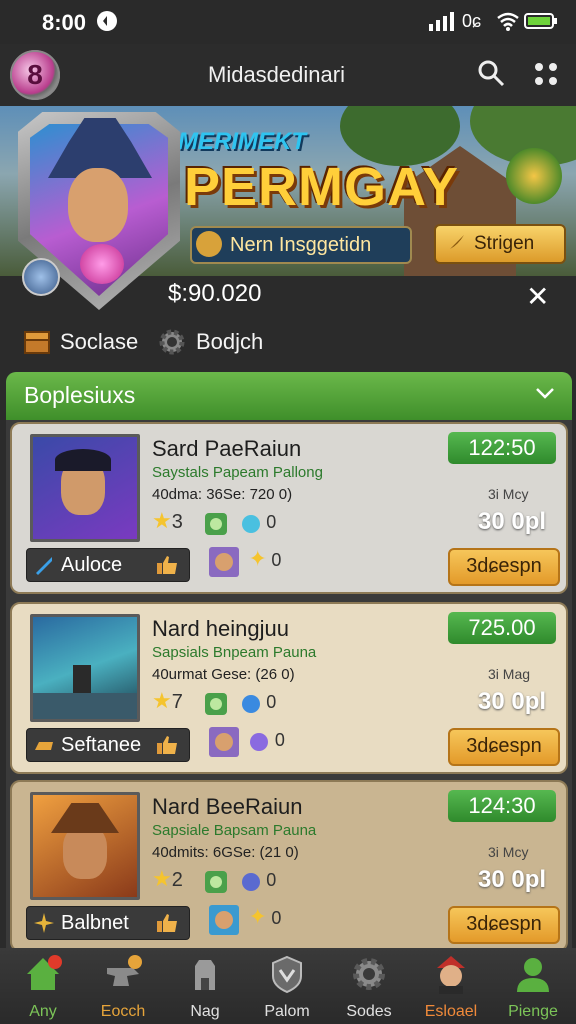 Image resolution: width=576 pixels, height=1024 pixels. I want to click on nav-item-any: Any, so click(43, 987).